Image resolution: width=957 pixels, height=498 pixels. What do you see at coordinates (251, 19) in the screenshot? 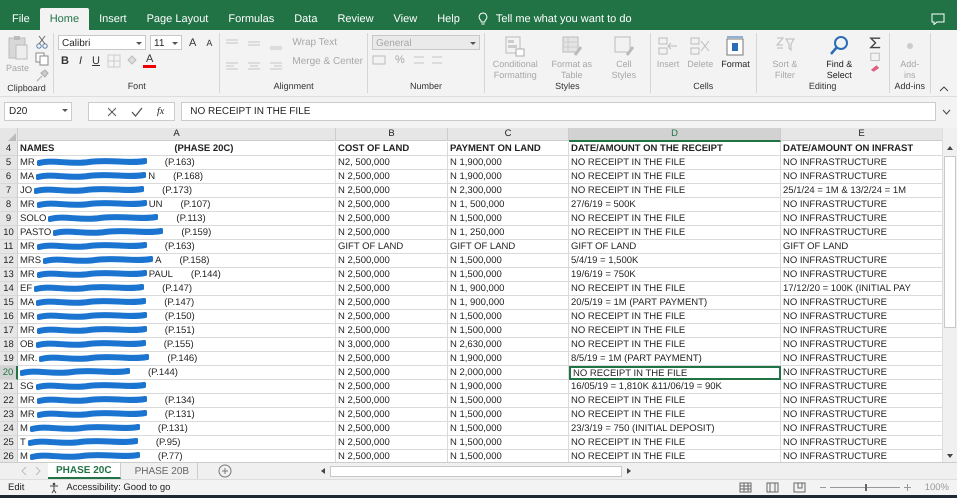
I see `ribbon-tab: Formulas` at bounding box center [251, 19].